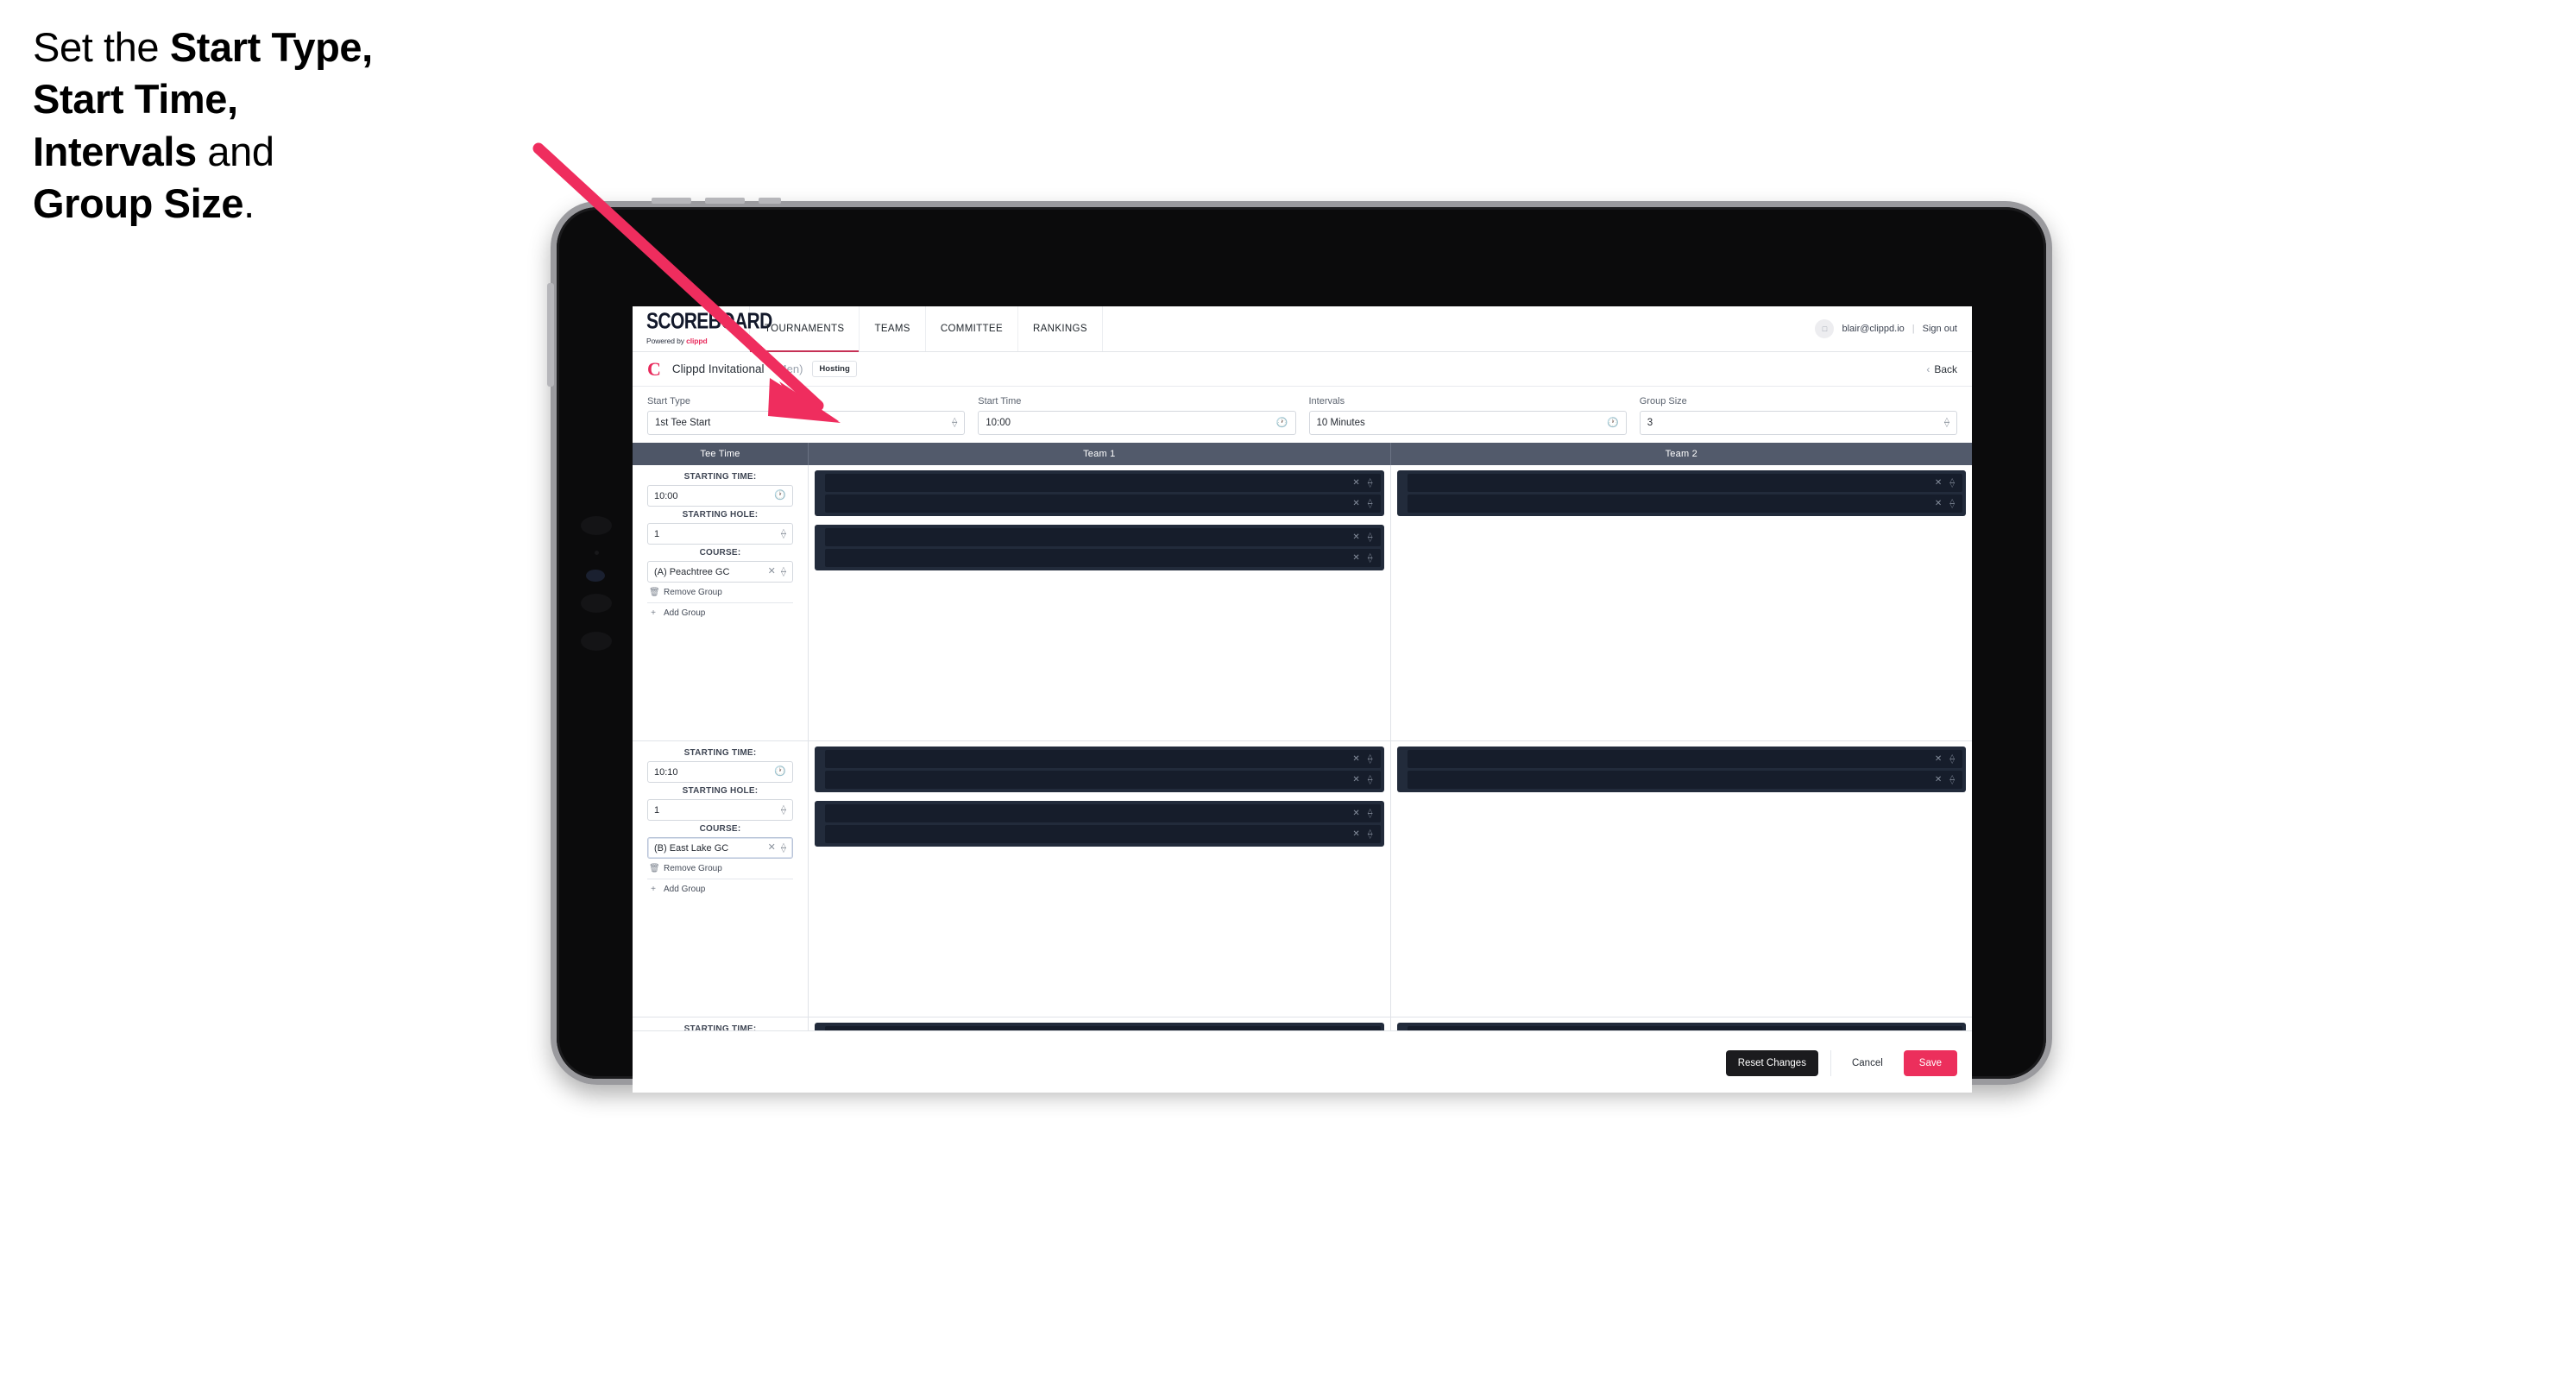 This screenshot has width=2576, height=1386. I want to click on caption-line1-bold: Start Type,, so click(271, 47).